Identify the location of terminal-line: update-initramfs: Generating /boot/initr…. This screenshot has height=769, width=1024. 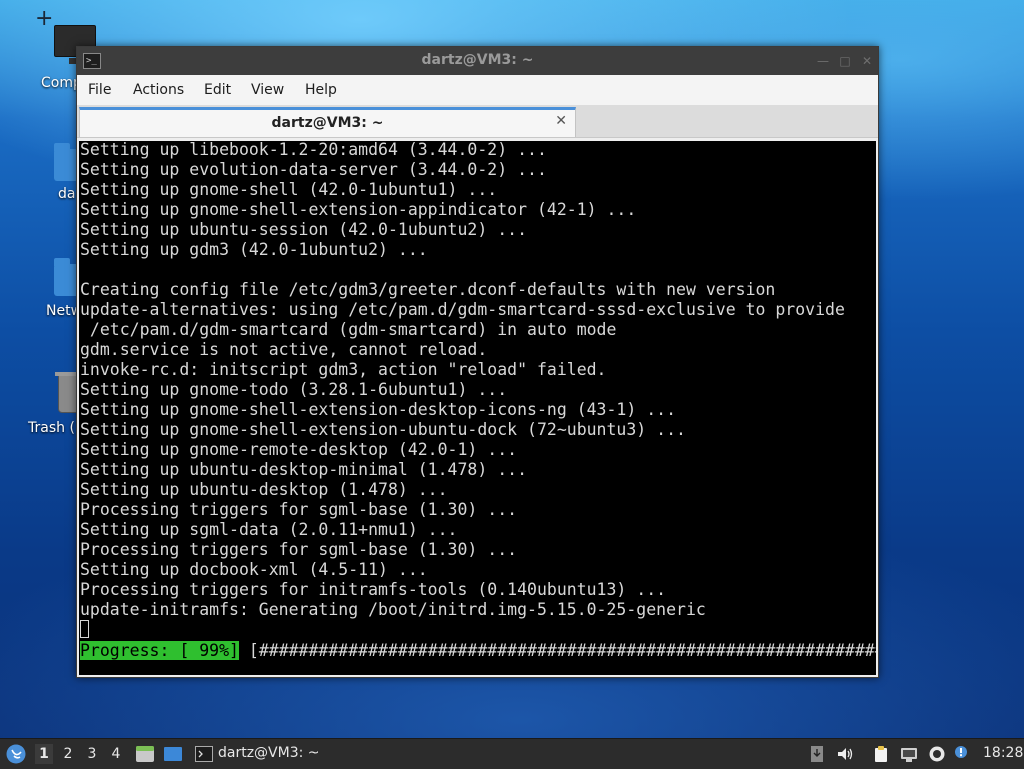
(393, 609).